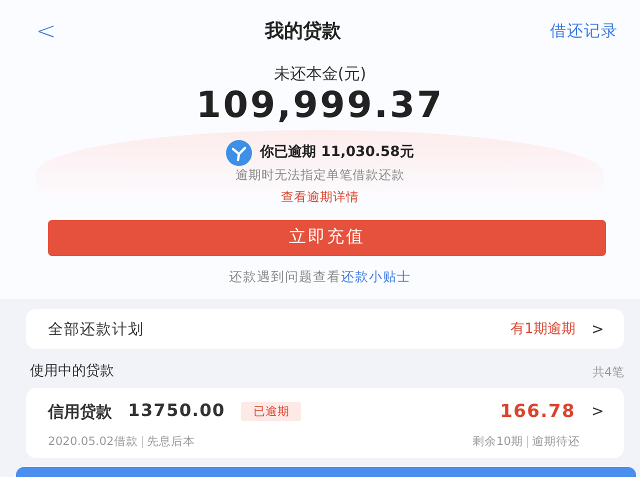 The width and height of the screenshot is (640, 477). What do you see at coordinates (320, 106) in the screenshot?
I see `principal-amount: 109,999.37` at bounding box center [320, 106].